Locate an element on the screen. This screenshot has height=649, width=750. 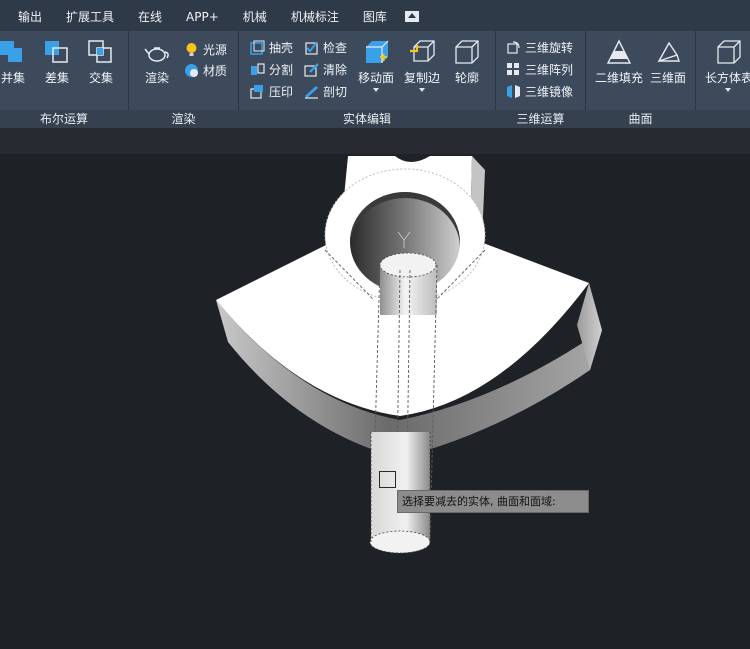
rotate3d-icon is located at coordinates (513, 47).